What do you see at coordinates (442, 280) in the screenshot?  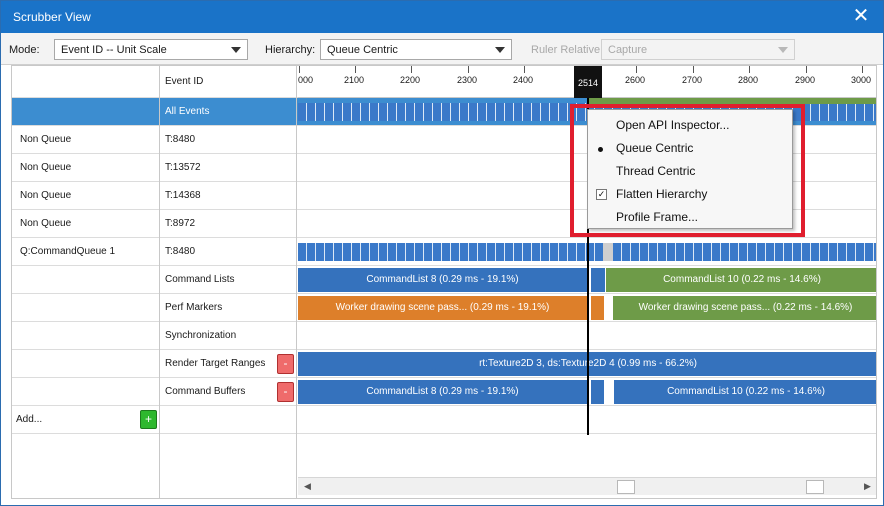 I see `command-list-bar: CommandList 8 (0.29 ms - 19.1%)` at bounding box center [442, 280].